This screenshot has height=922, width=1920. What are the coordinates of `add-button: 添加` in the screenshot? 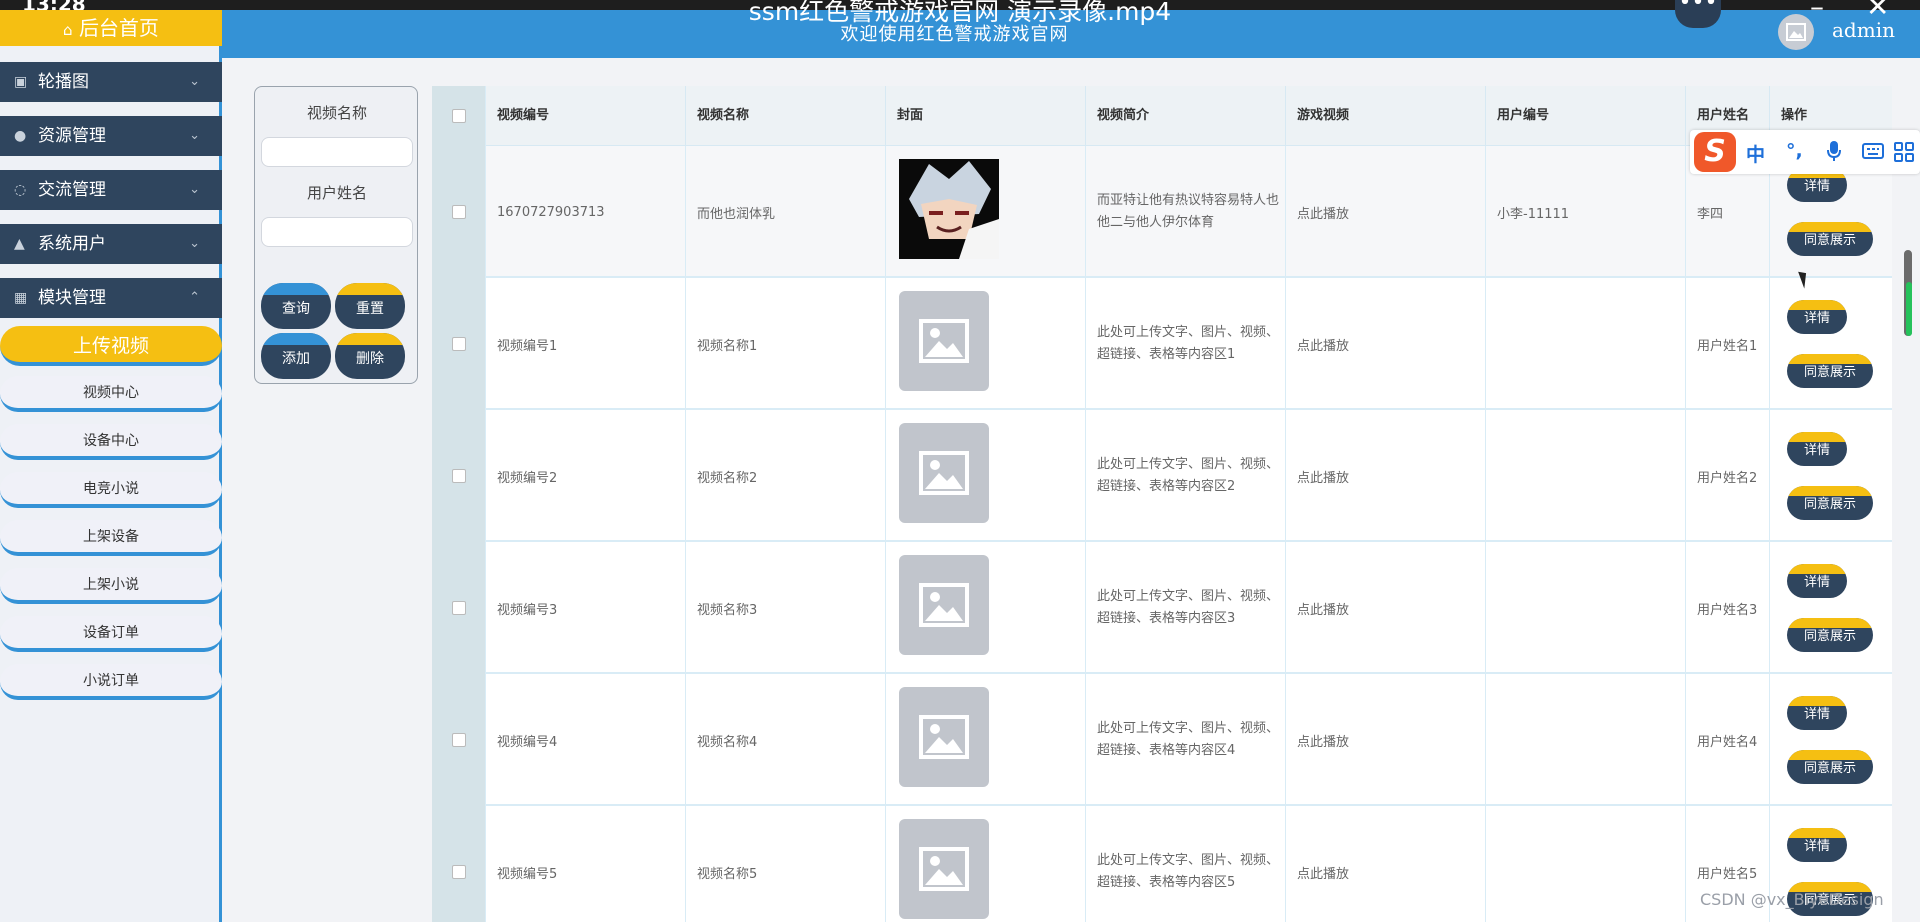 It's located at (296, 356).